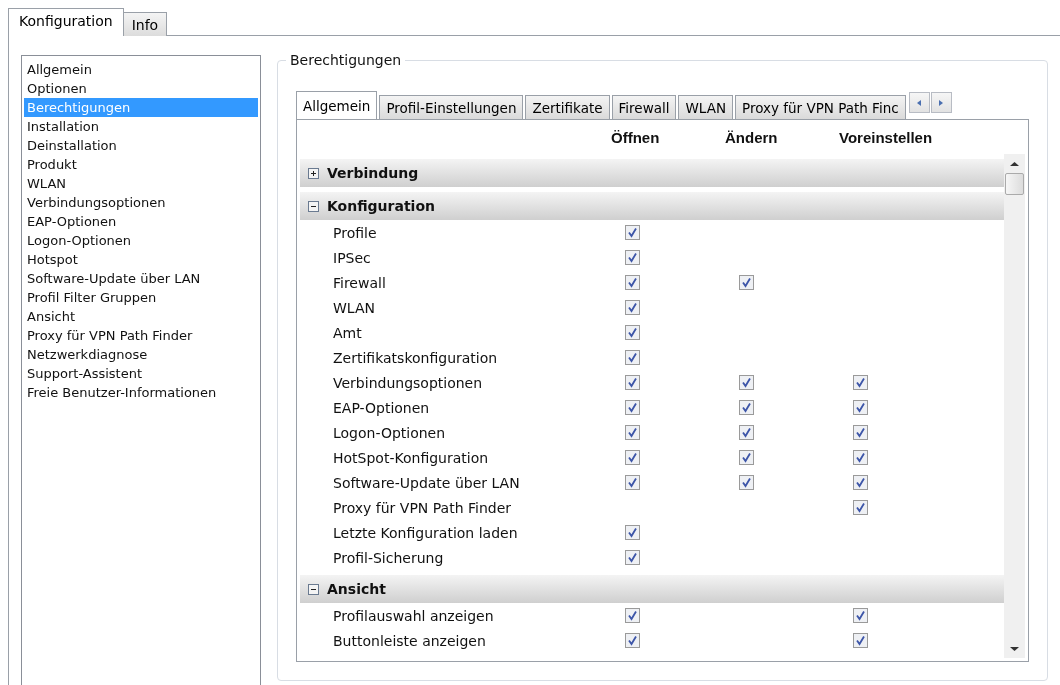 This screenshot has height=685, width=1060. Describe the element at coordinates (346, 60) in the screenshot. I see `group-title: Berechtigungen` at that location.